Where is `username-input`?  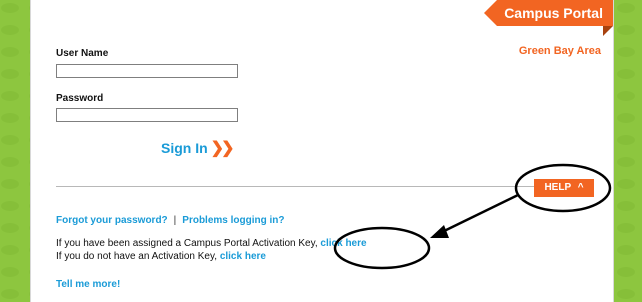 username-input is located at coordinates (147, 71).